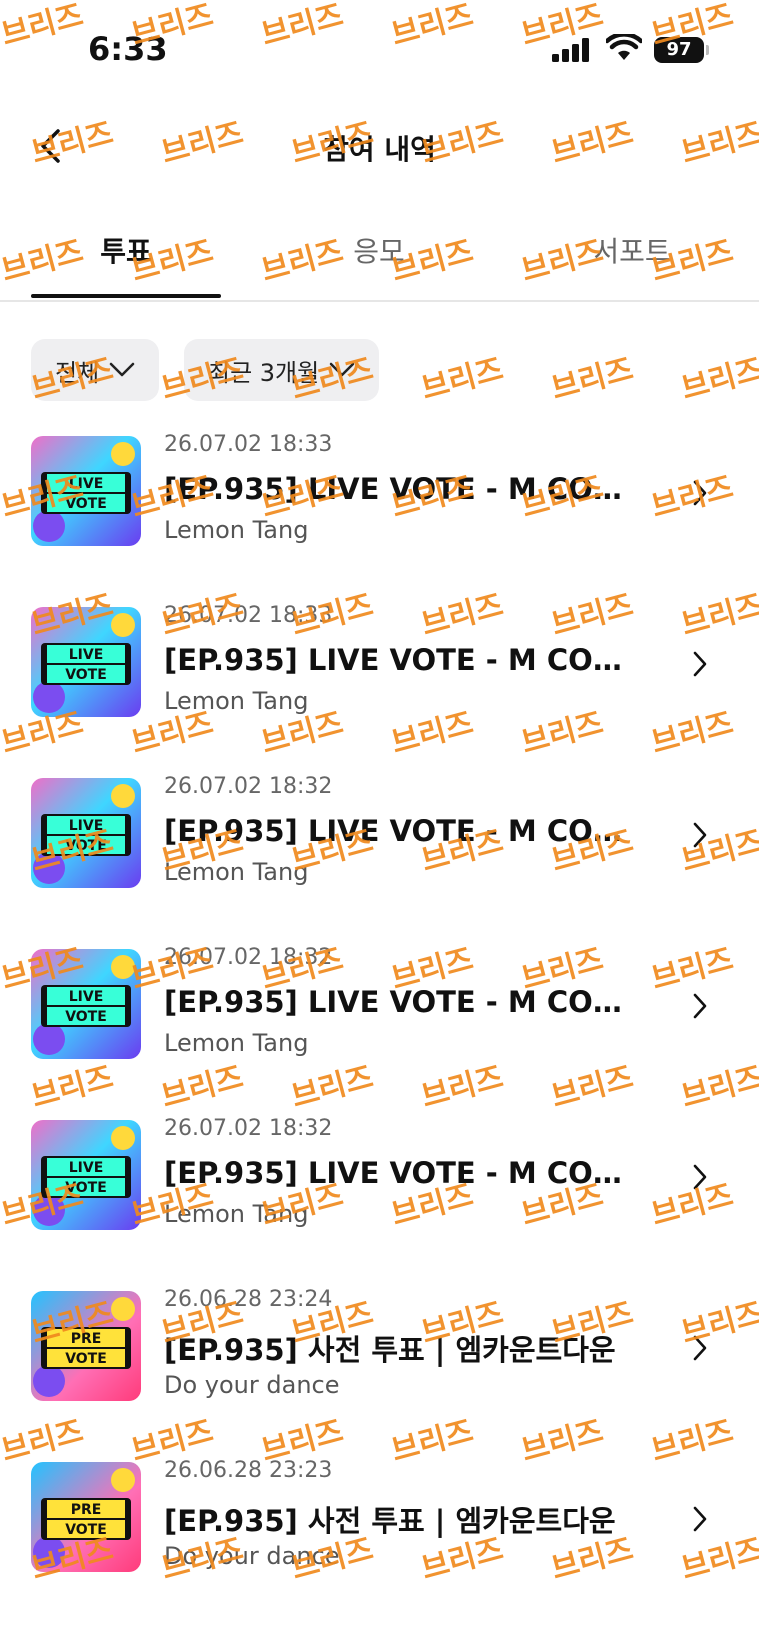 The width and height of the screenshot is (759, 1644). What do you see at coordinates (126, 296) in the screenshot?
I see `tab-active-indicator` at bounding box center [126, 296].